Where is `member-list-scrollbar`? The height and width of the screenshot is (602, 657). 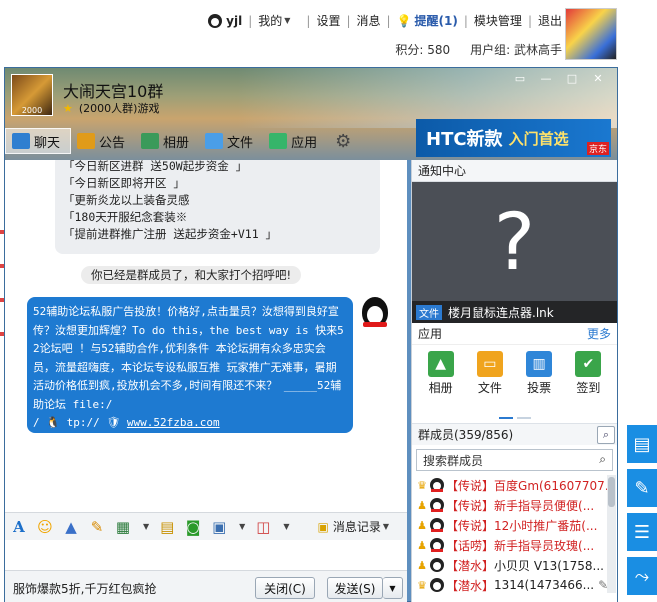 member-list-scrollbar is located at coordinates (611, 534).